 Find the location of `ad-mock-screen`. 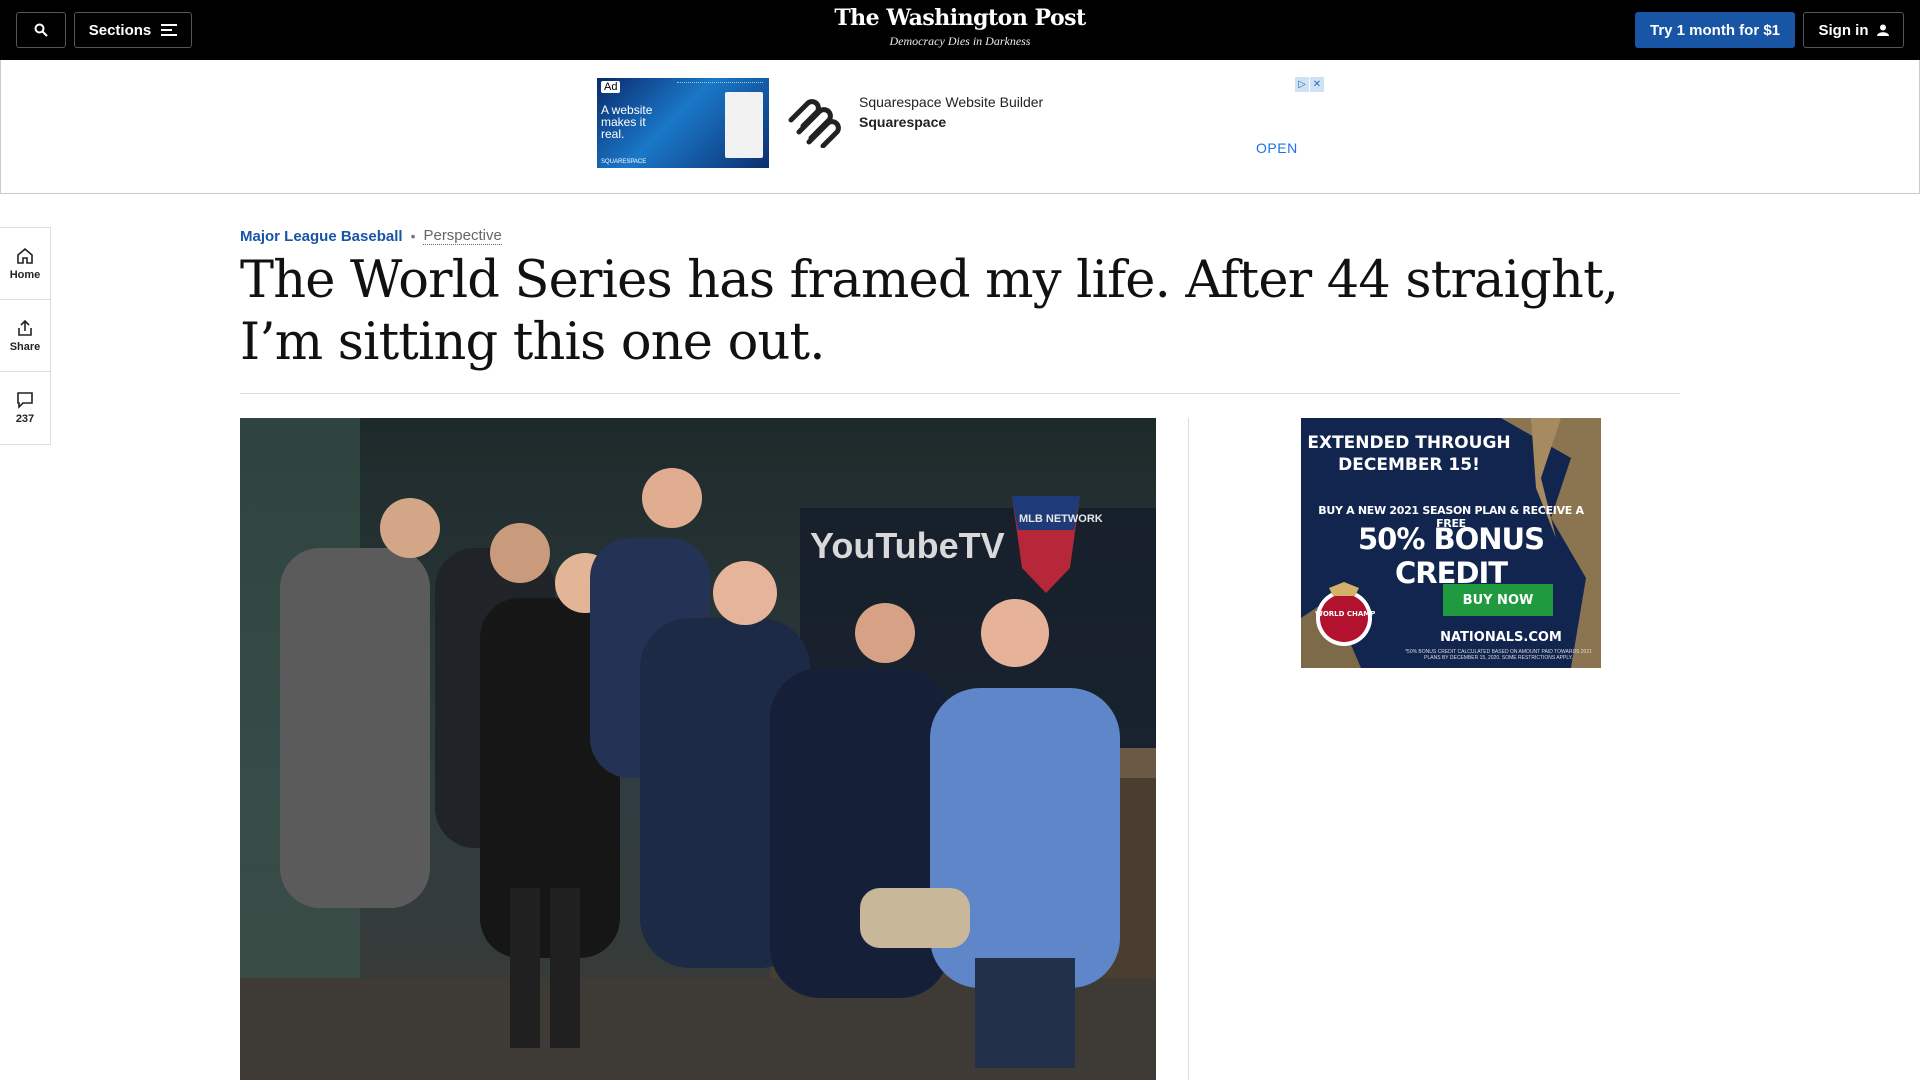

ad-mock-screen is located at coordinates (744, 125).